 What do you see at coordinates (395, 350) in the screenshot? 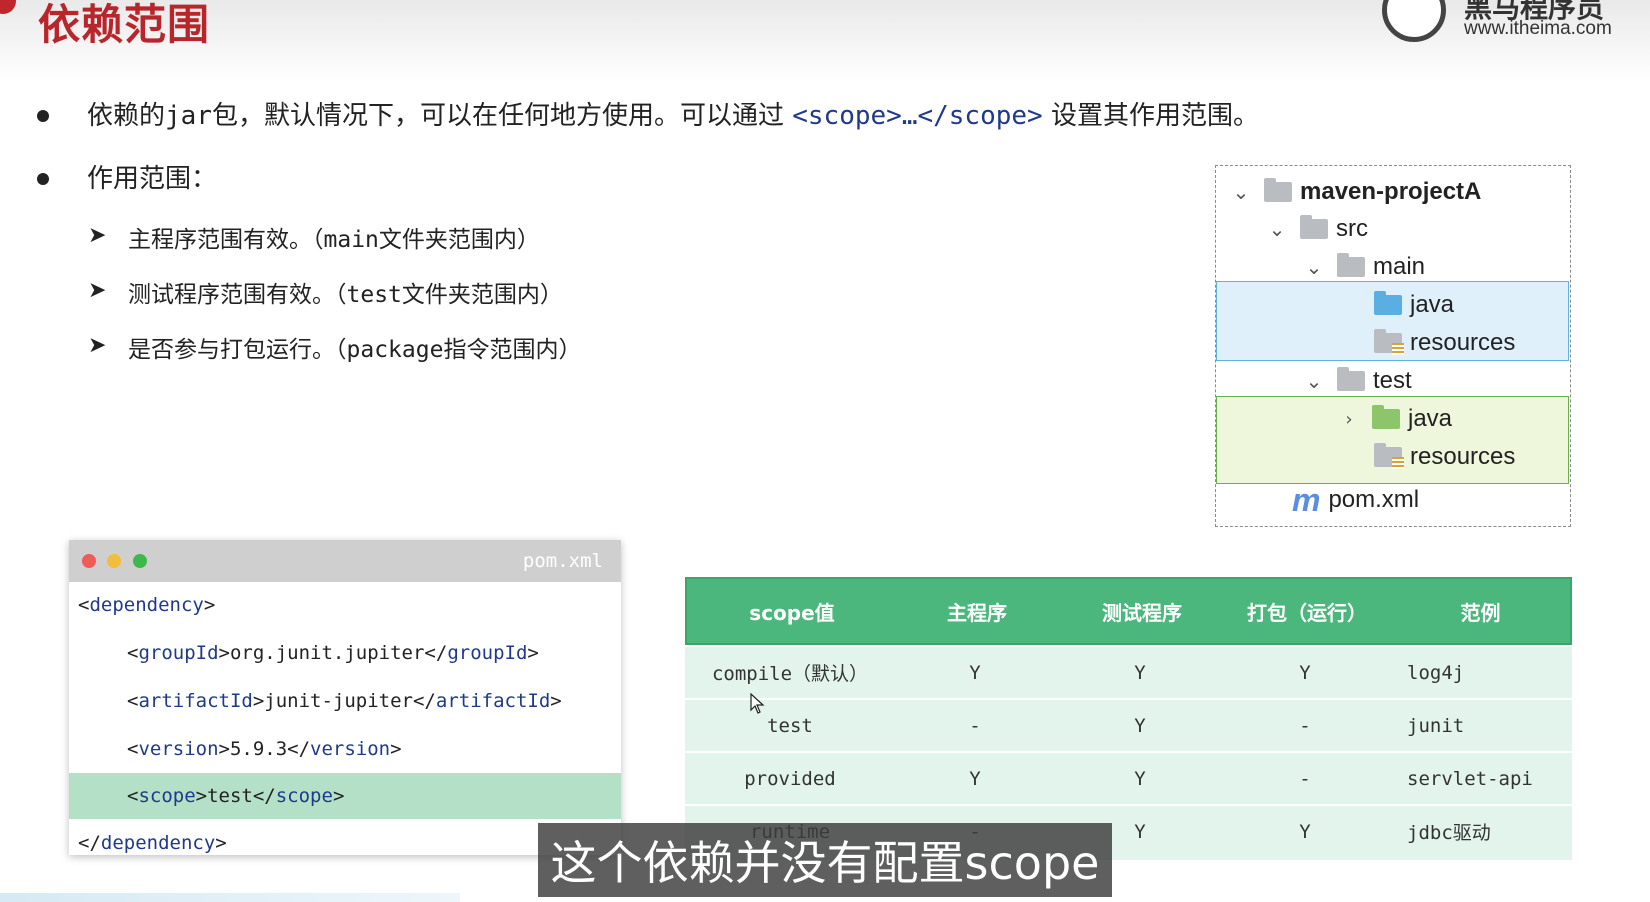
I see `subitem-keyword: package` at bounding box center [395, 350].